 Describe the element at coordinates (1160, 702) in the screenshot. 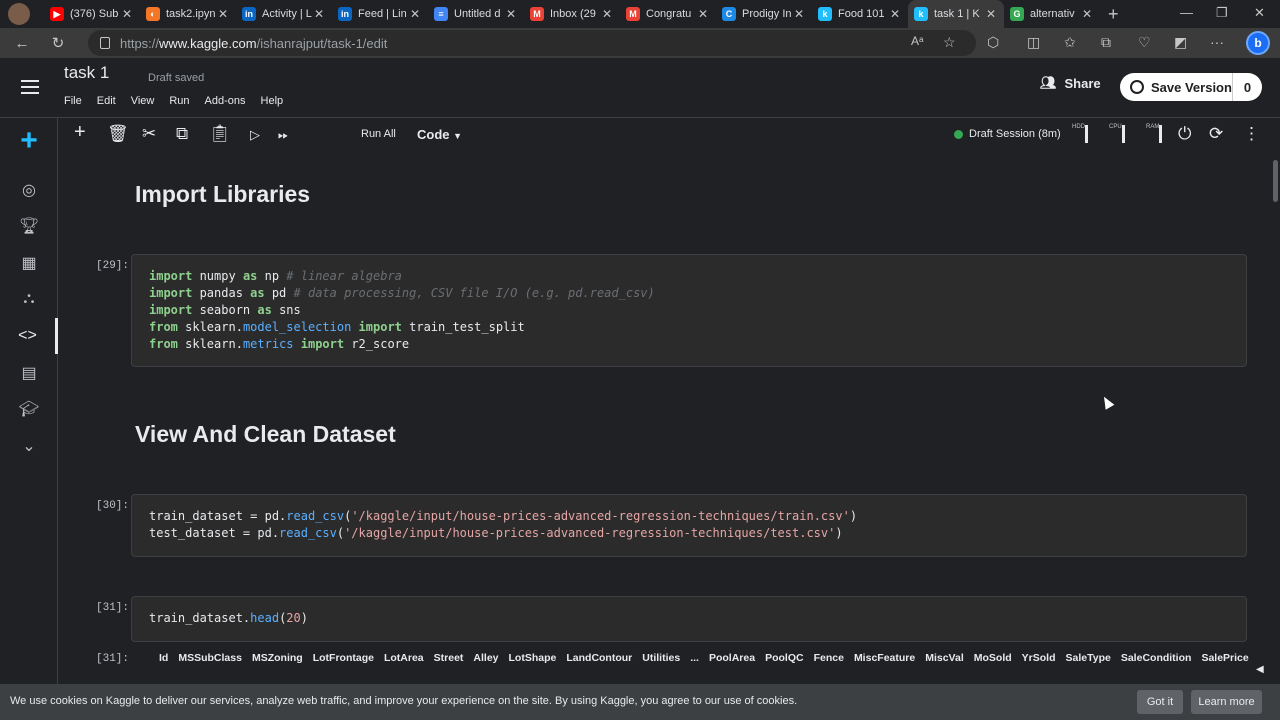

I see `got-it-button: Got it` at that location.